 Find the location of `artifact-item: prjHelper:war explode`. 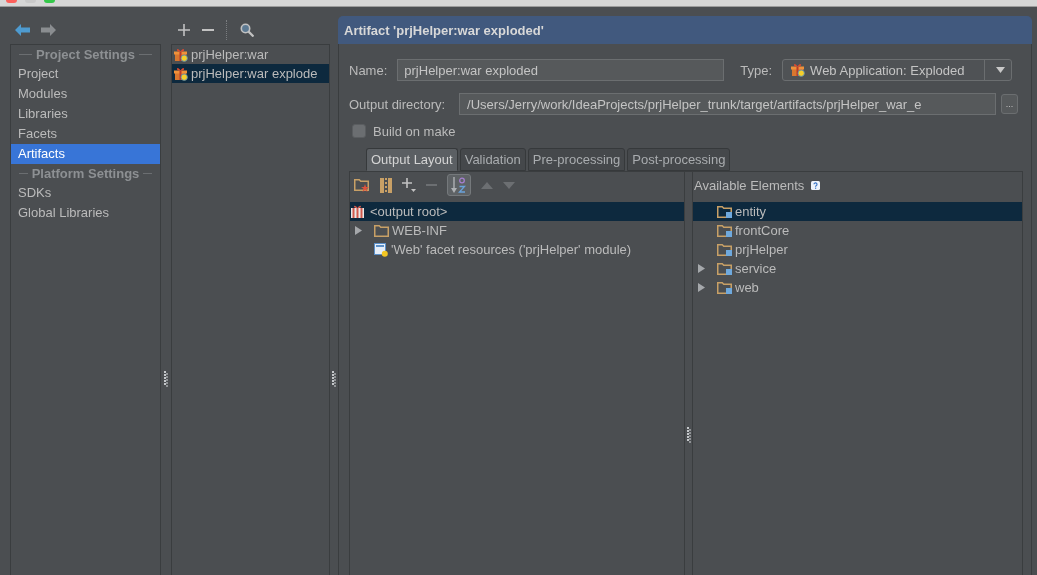

artifact-item: prjHelper:war explode is located at coordinates (250, 73).